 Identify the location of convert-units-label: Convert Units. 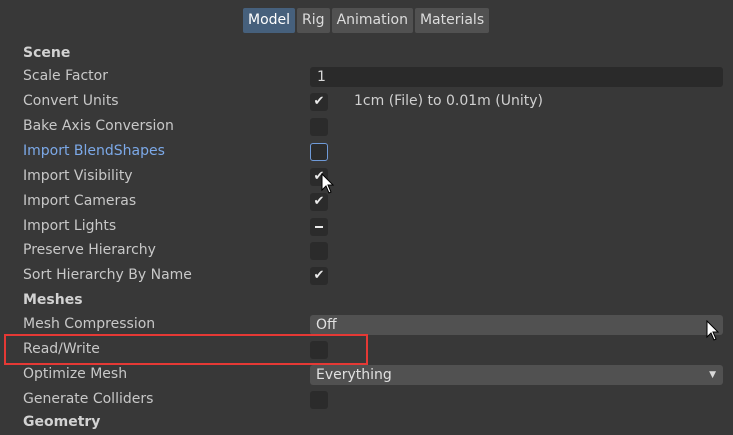
(71, 101).